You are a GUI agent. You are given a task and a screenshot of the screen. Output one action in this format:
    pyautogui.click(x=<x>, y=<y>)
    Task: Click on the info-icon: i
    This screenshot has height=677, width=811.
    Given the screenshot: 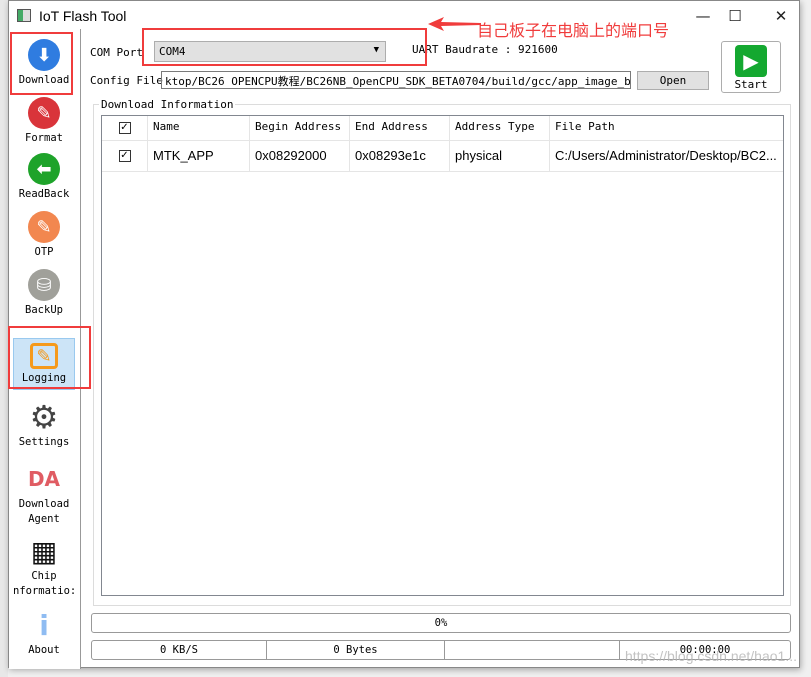 What is the action you would take?
    pyautogui.click(x=44, y=625)
    